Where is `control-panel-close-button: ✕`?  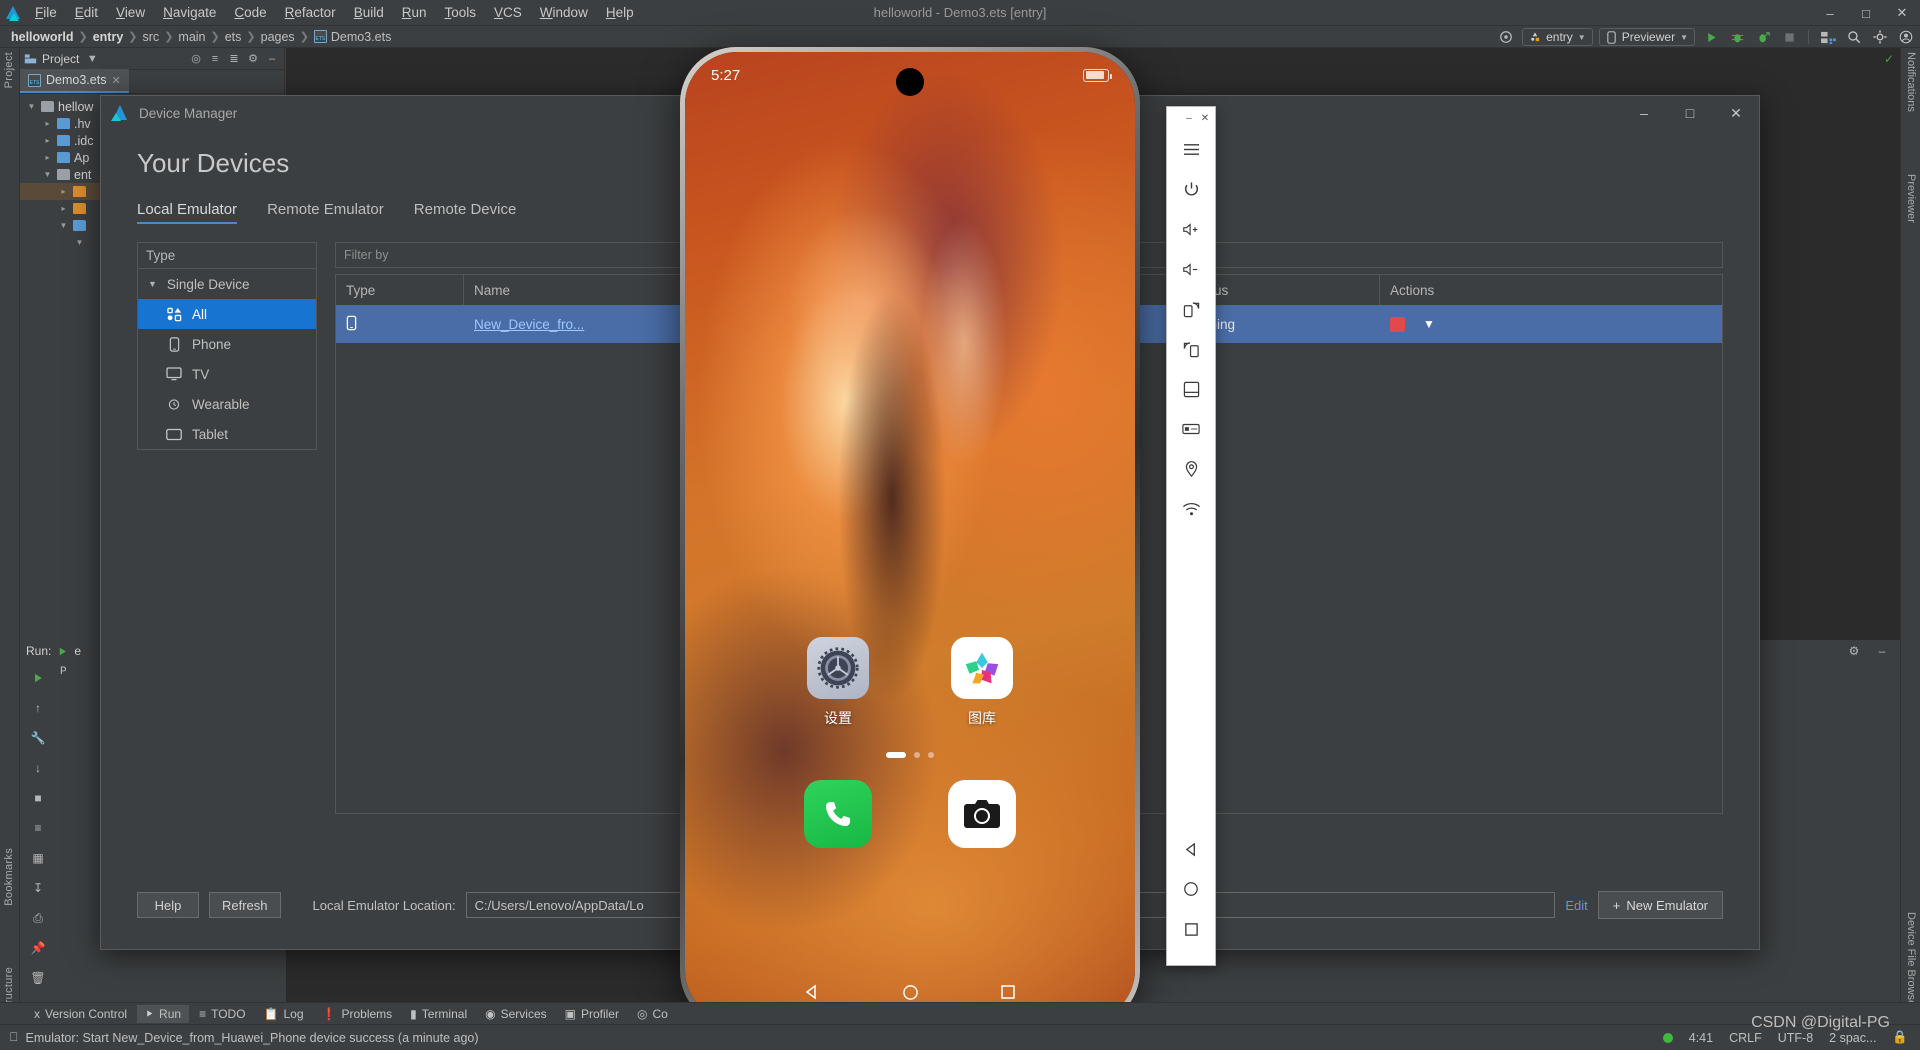 control-panel-close-button: ✕ is located at coordinates (1205, 118).